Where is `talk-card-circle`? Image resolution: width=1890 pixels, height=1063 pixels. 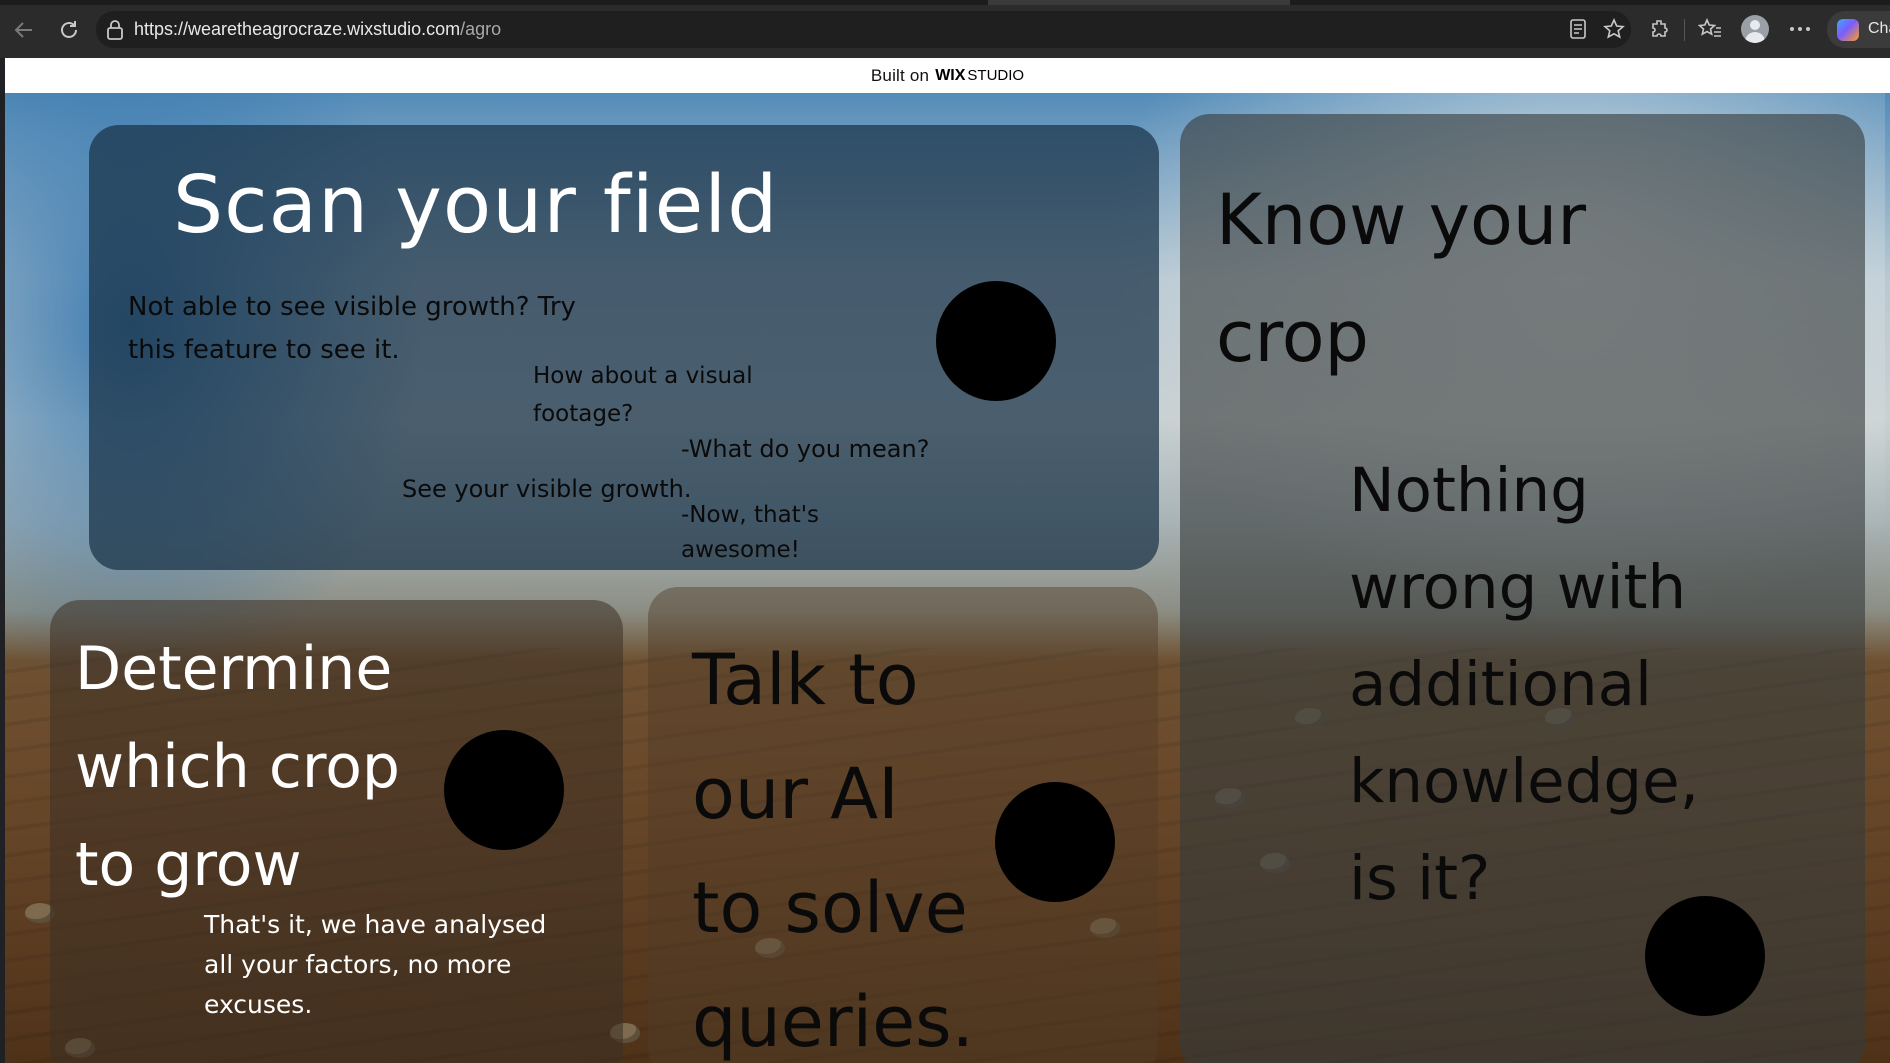 talk-card-circle is located at coordinates (1055, 842).